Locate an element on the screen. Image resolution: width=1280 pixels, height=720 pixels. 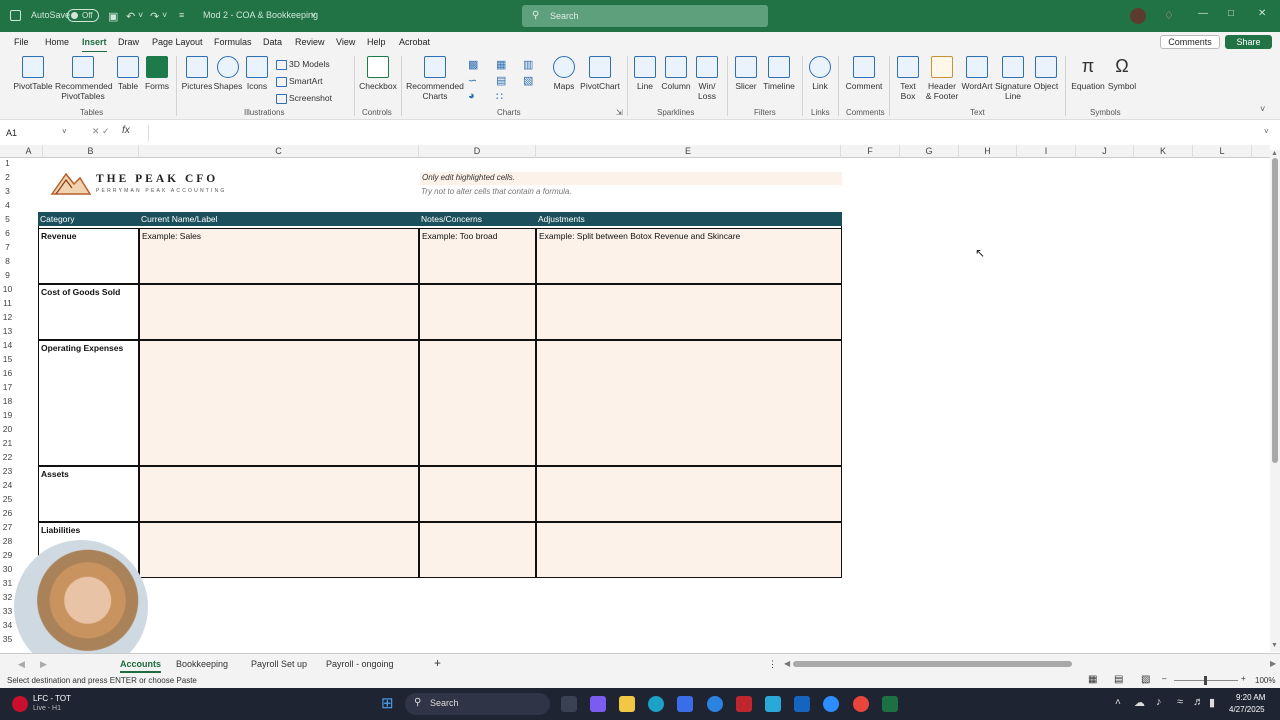
add-sheet-button: + is located at coordinates (437, 663).